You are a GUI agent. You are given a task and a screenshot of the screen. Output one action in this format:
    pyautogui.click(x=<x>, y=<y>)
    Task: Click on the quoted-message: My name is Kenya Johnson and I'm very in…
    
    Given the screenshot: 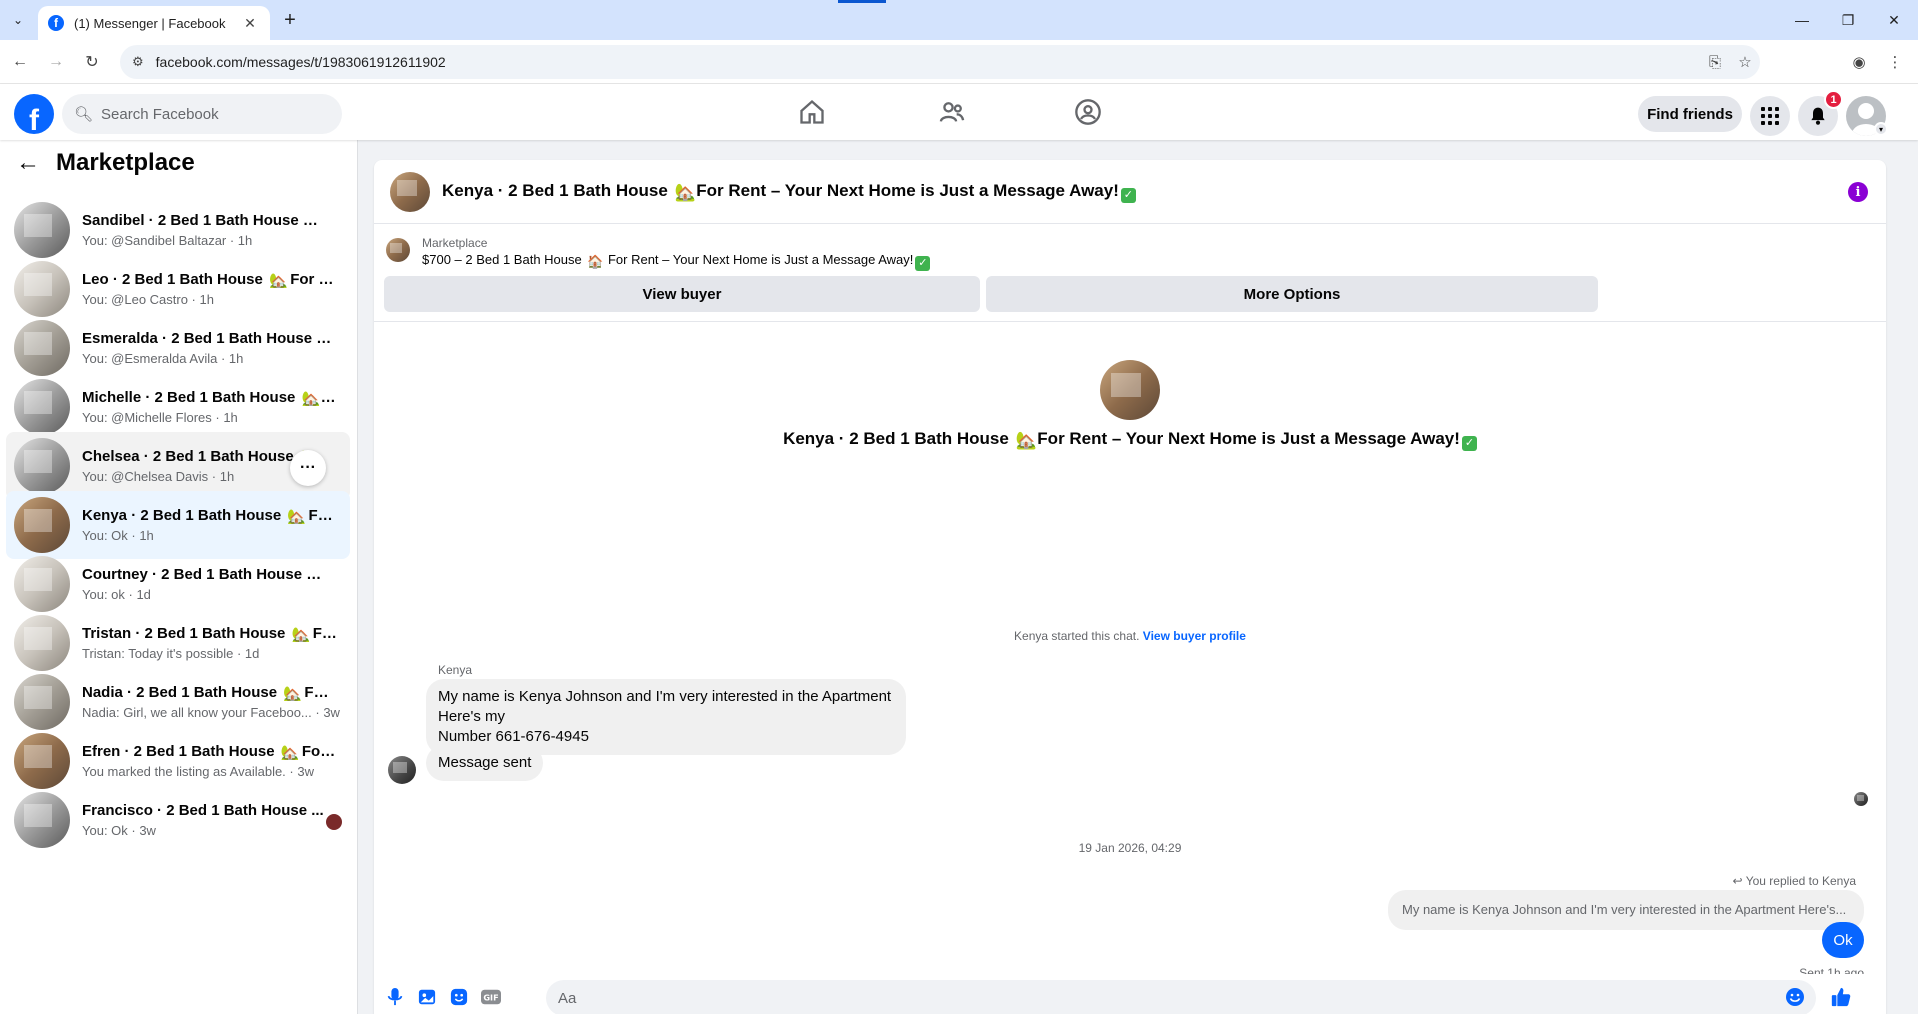 What is the action you would take?
    pyautogui.click(x=1626, y=910)
    